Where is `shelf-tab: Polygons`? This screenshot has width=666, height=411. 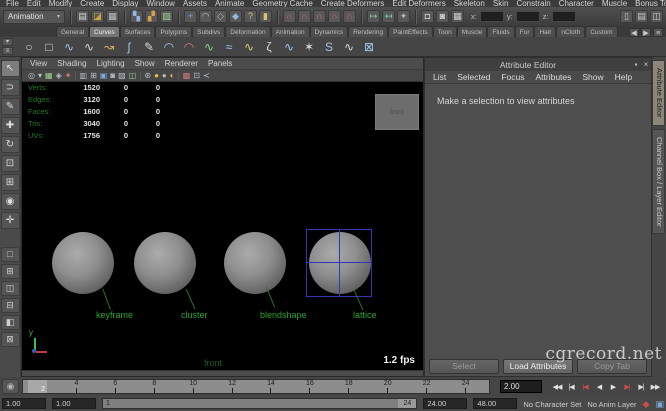
shelf-tab: Polygons is located at coordinates (174, 31).